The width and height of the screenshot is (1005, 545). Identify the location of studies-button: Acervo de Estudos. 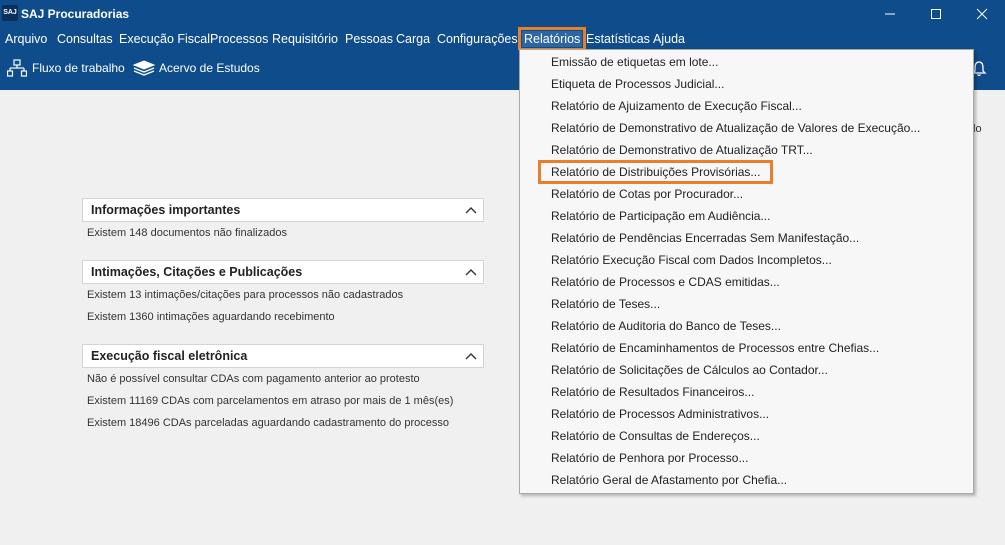
(196, 68).